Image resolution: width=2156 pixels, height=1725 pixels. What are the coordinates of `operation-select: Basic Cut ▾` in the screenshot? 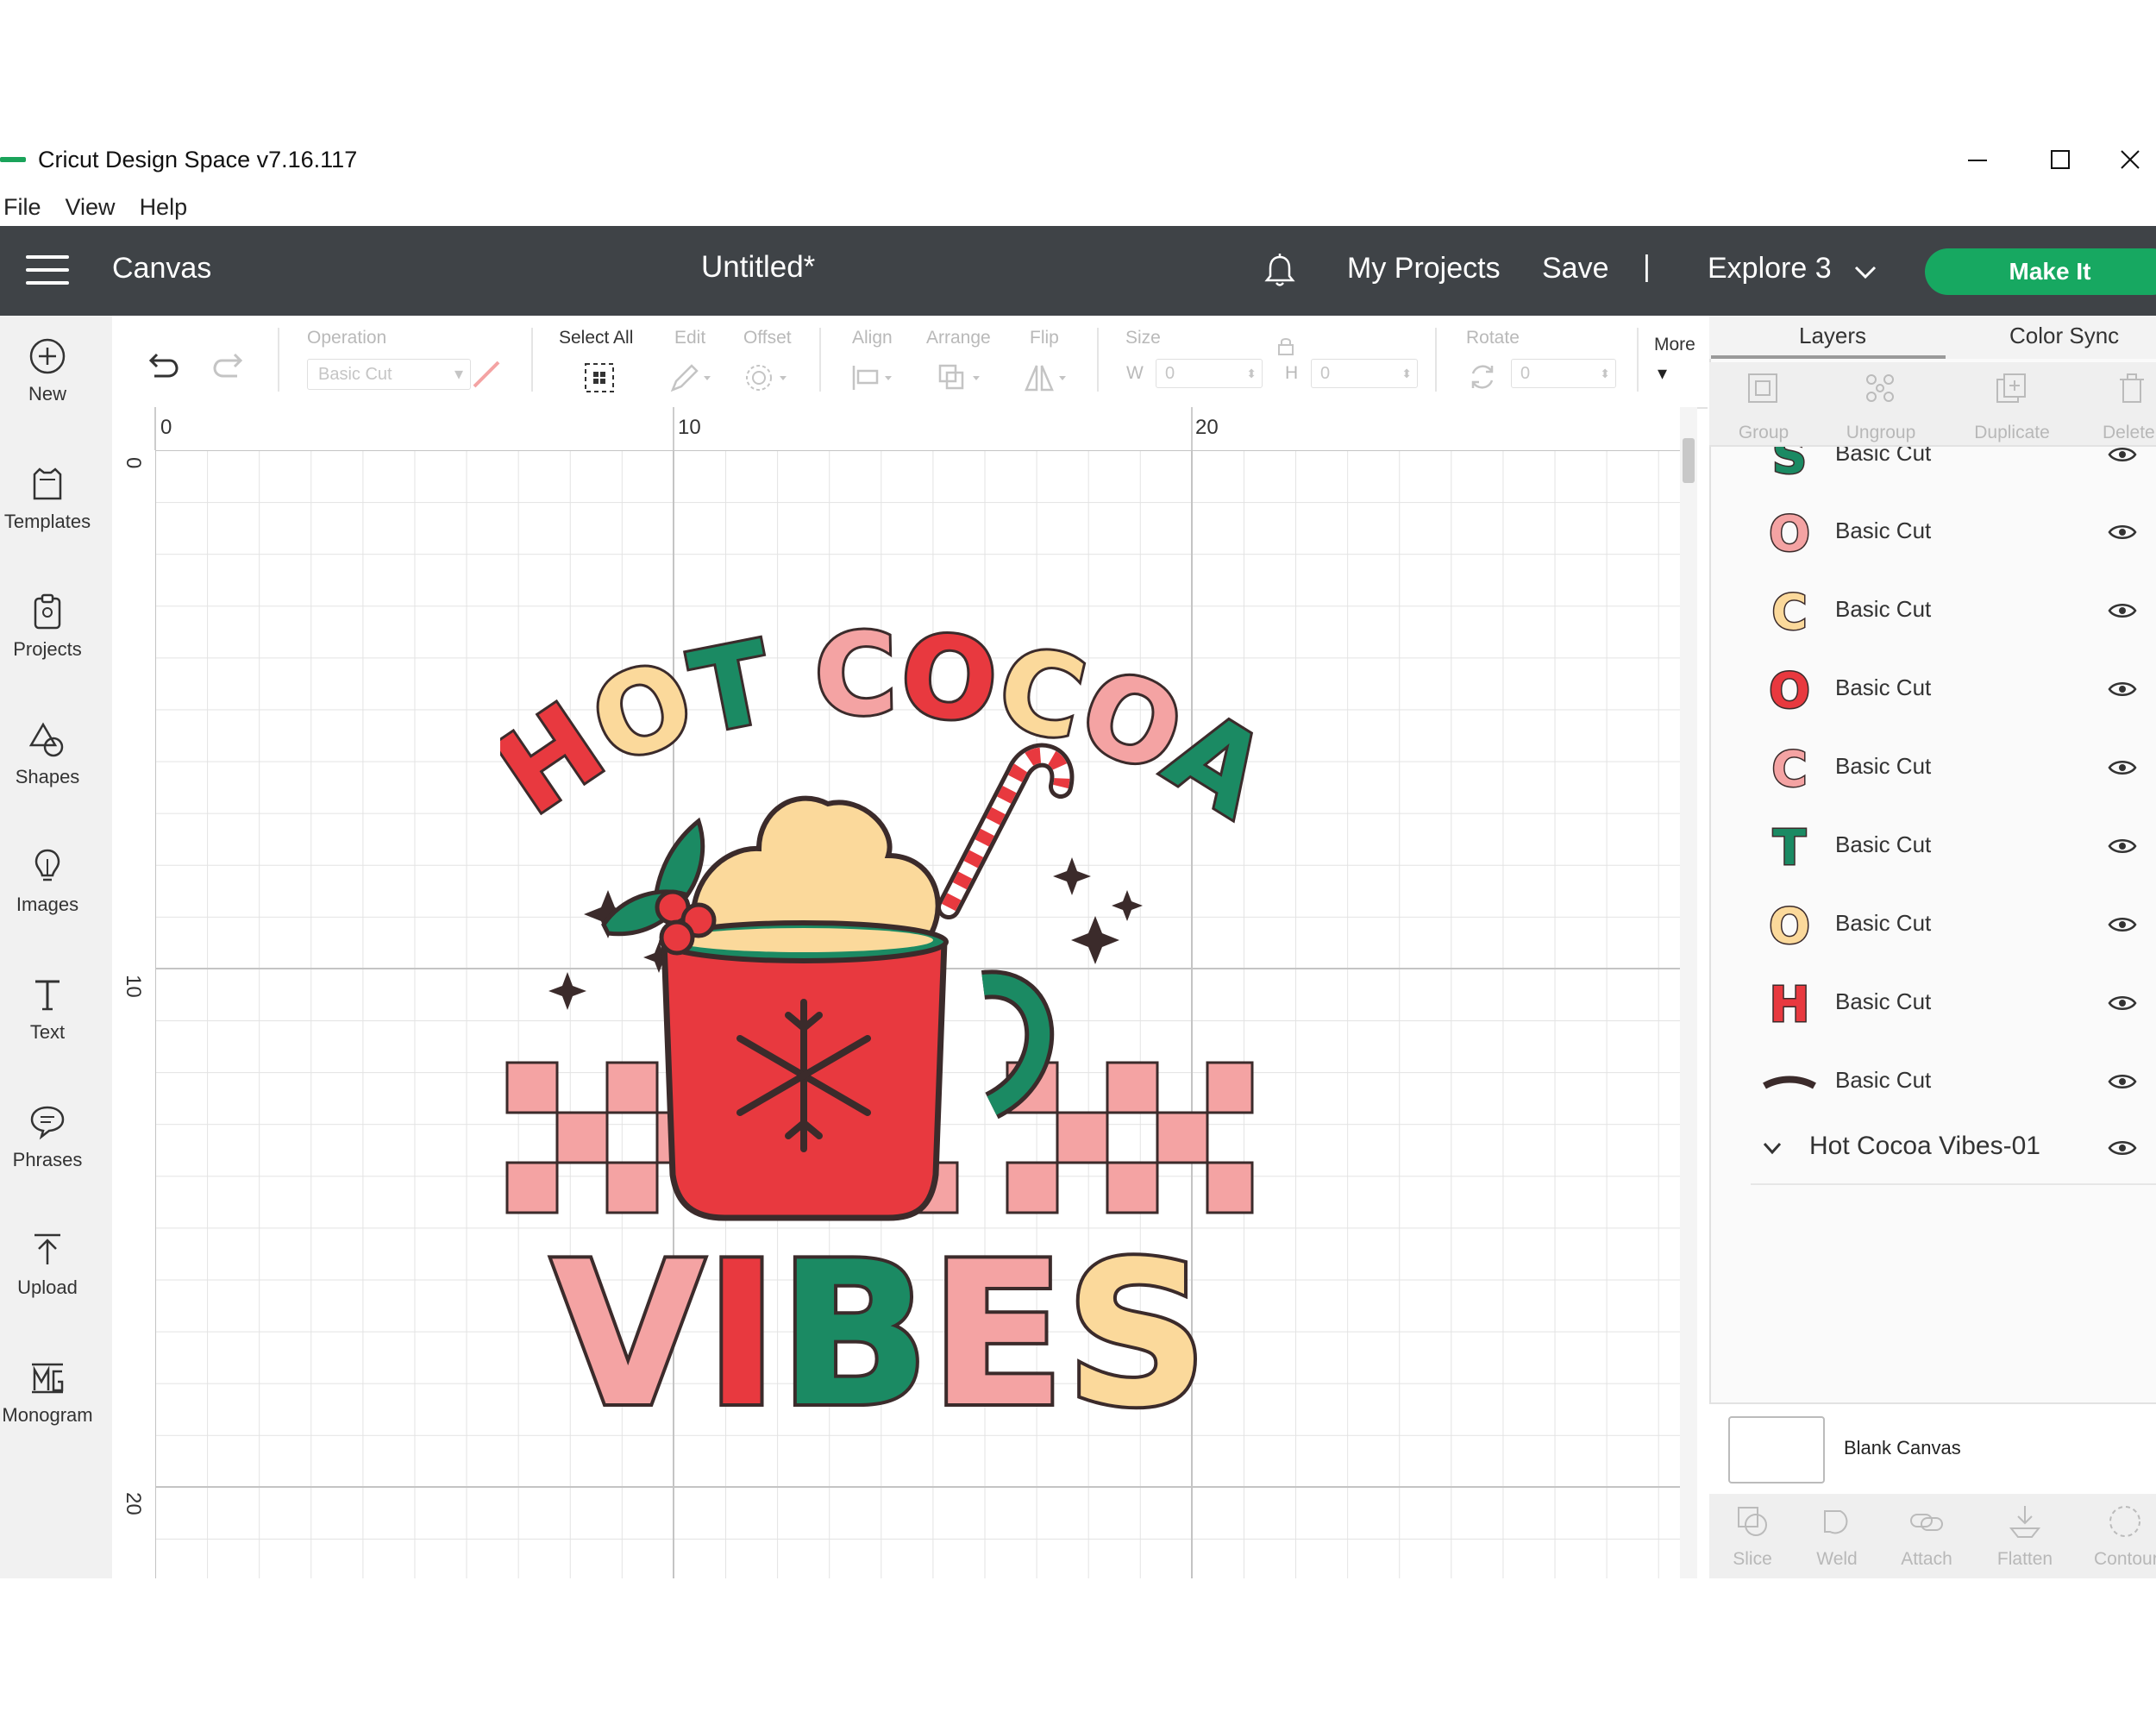 It's located at (389, 374).